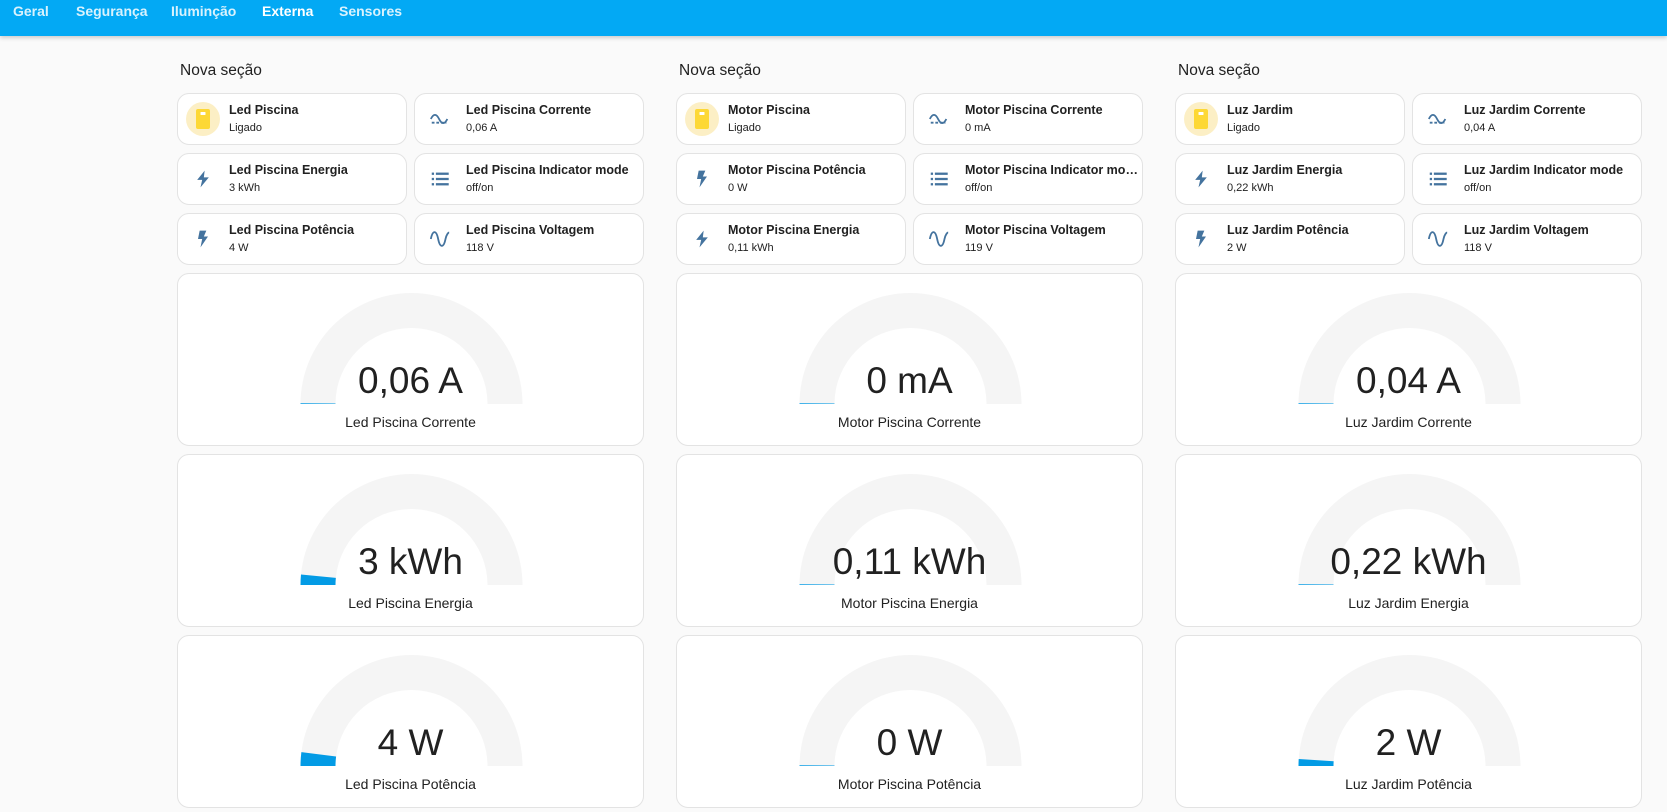 This screenshot has width=1667, height=812. What do you see at coordinates (1408, 784) in the screenshot?
I see `gauge-name: Luz Jardim Potência` at bounding box center [1408, 784].